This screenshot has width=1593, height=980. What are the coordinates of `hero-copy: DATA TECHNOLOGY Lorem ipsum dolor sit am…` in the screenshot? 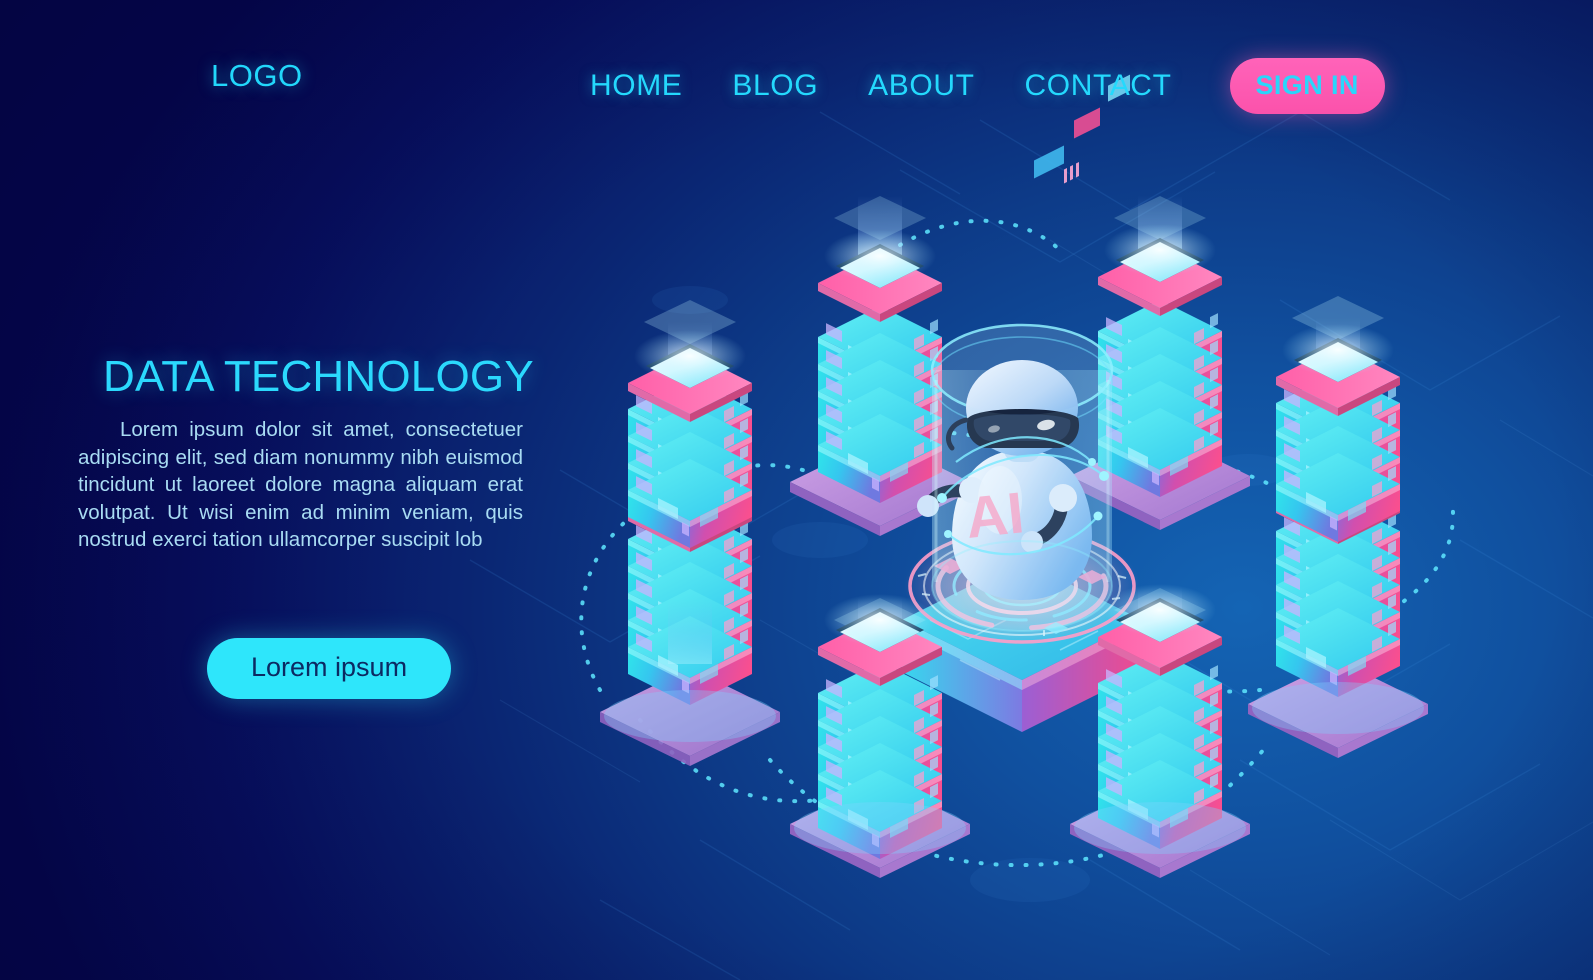 It's located at (306, 453).